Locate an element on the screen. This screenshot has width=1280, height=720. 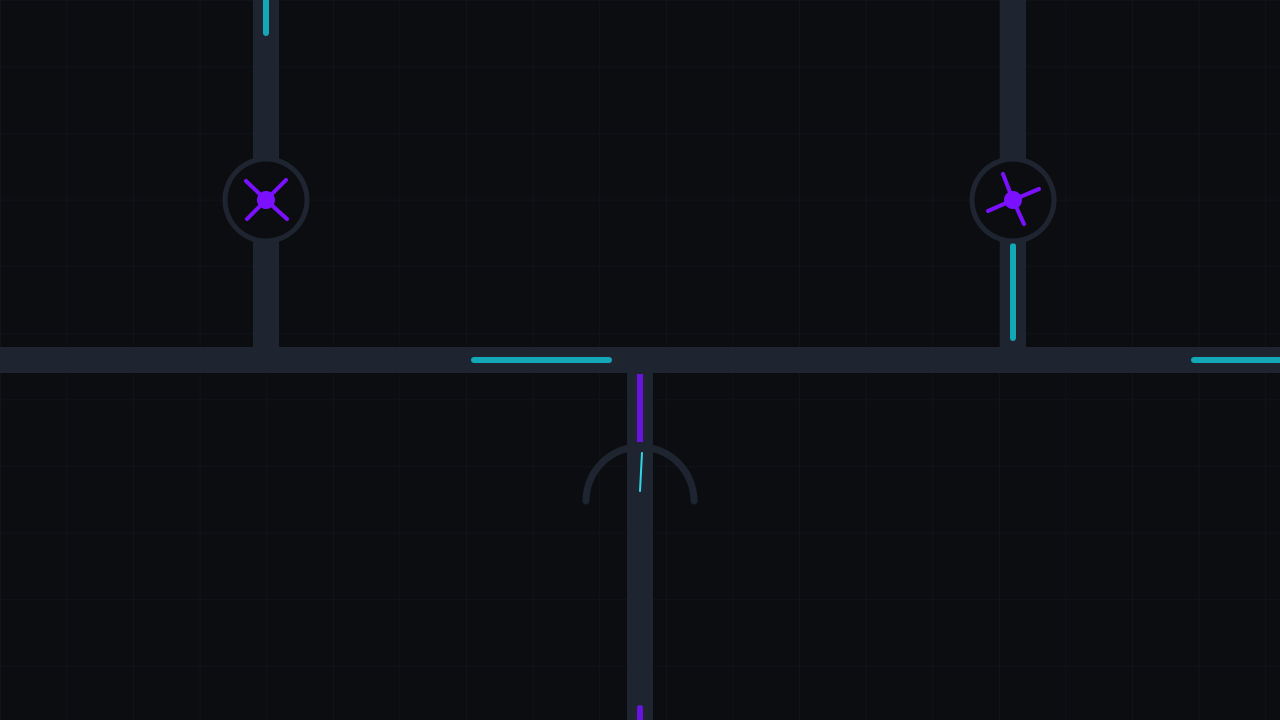
right-valve is located at coordinates (1013, 200).